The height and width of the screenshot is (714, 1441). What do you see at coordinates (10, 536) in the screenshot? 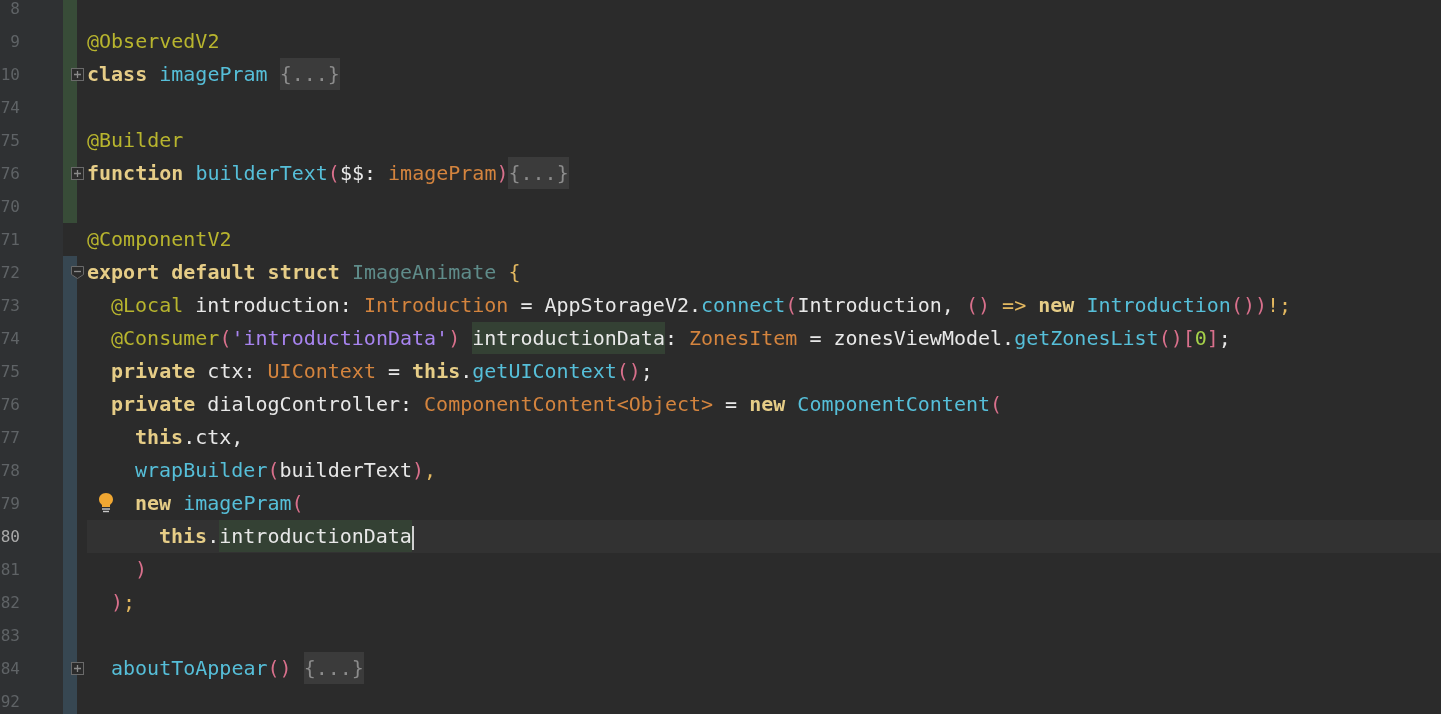
I see `line-number: 80` at bounding box center [10, 536].